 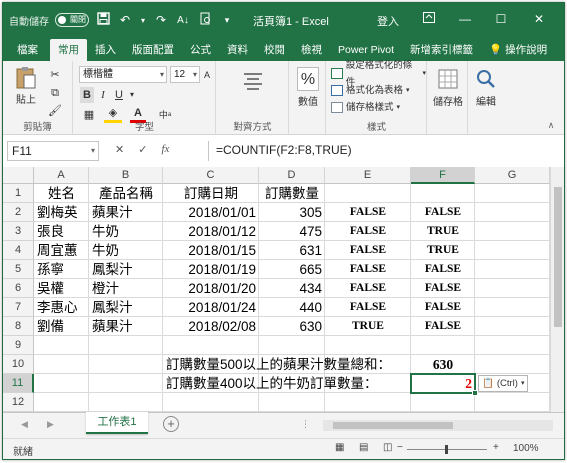 What do you see at coordinates (292, 269) in the screenshot?
I see `cell-d5: 665` at bounding box center [292, 269].